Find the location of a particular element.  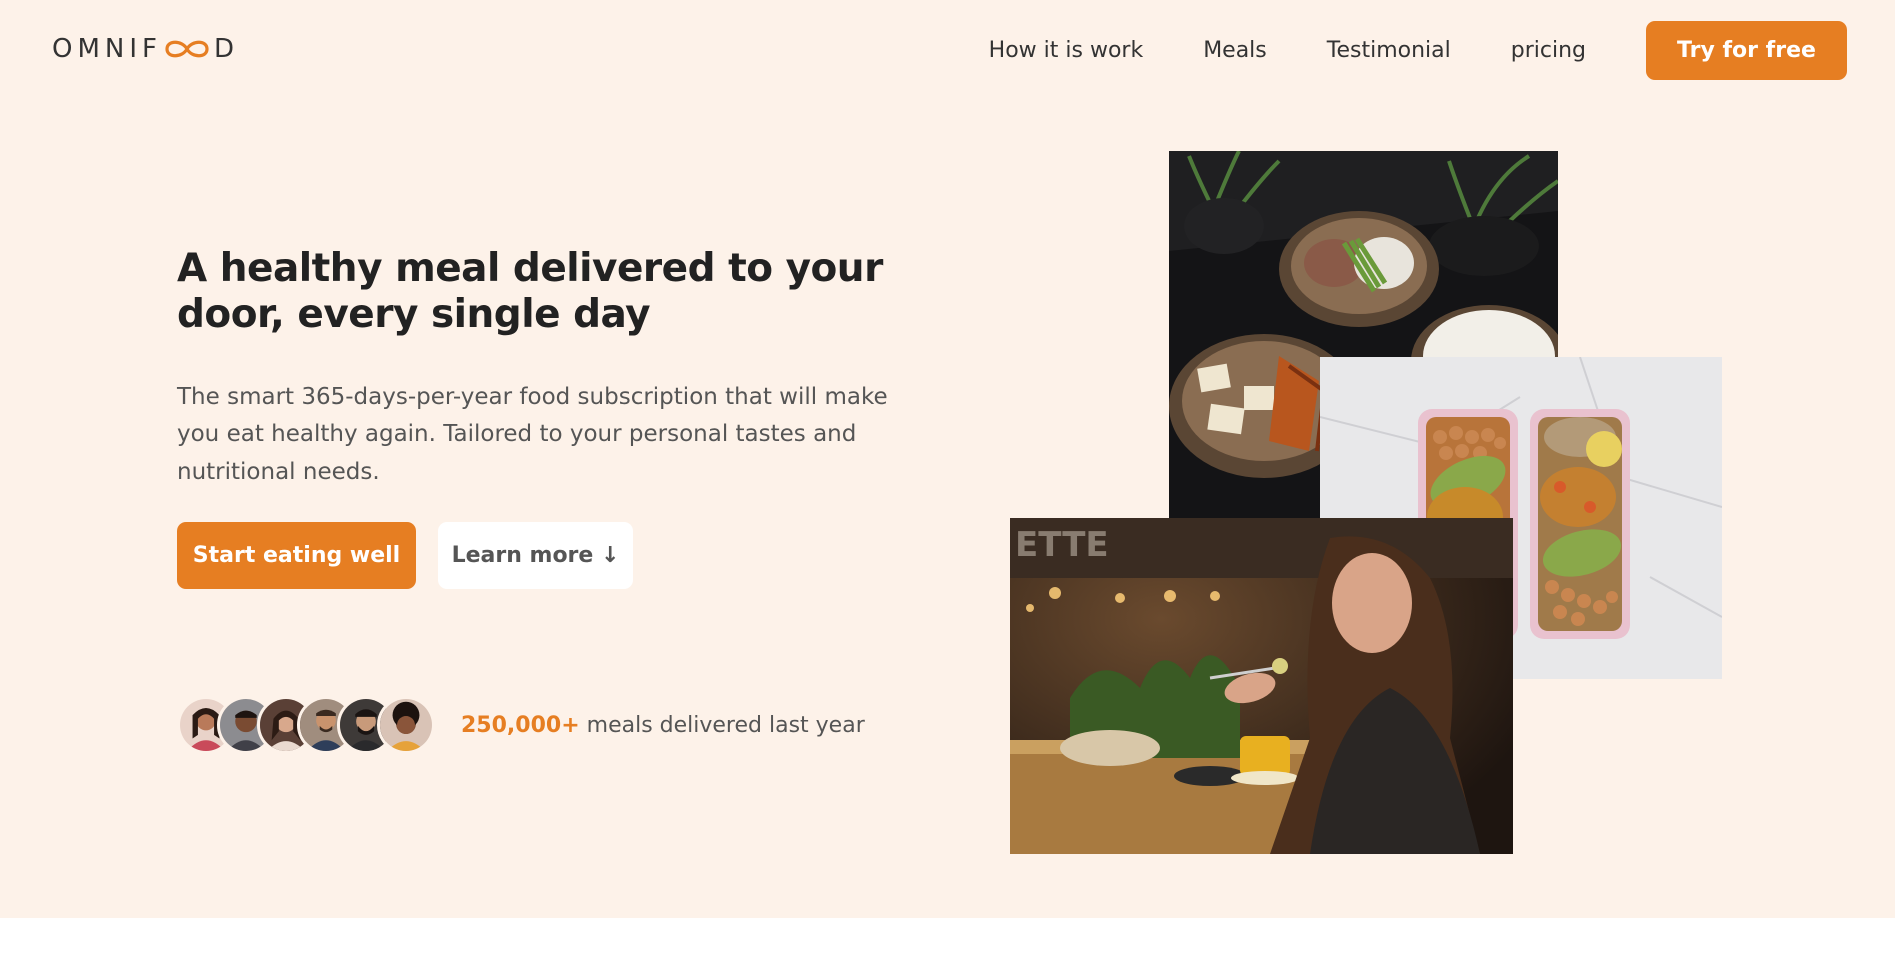

logo: OMNIF D is located at coordinates (145, 49).